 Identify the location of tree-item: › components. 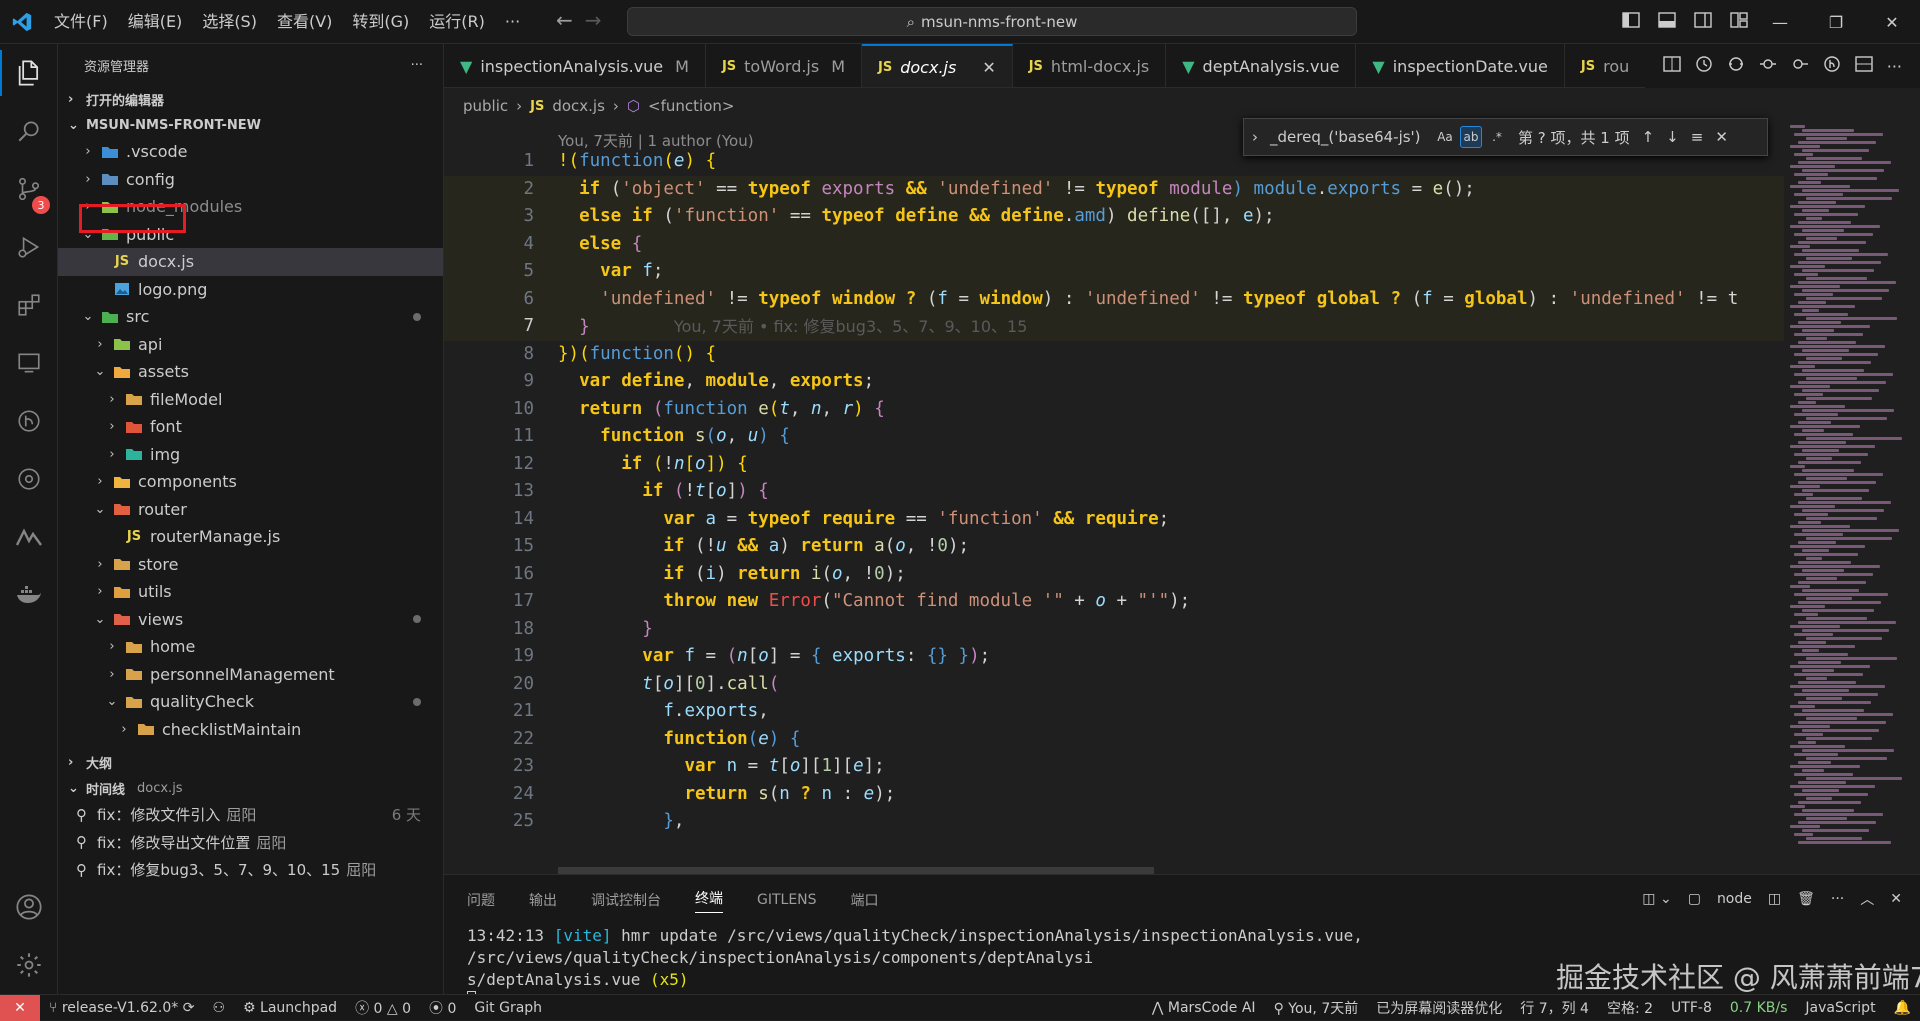
(250, 482).